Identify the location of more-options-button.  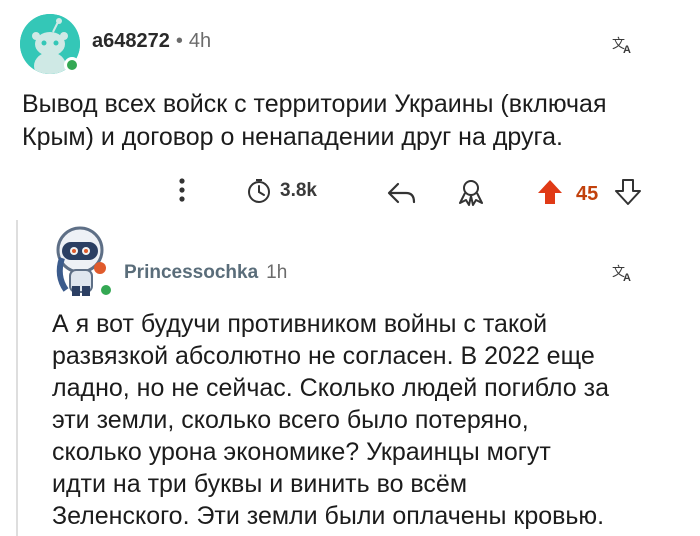
(182, 190).